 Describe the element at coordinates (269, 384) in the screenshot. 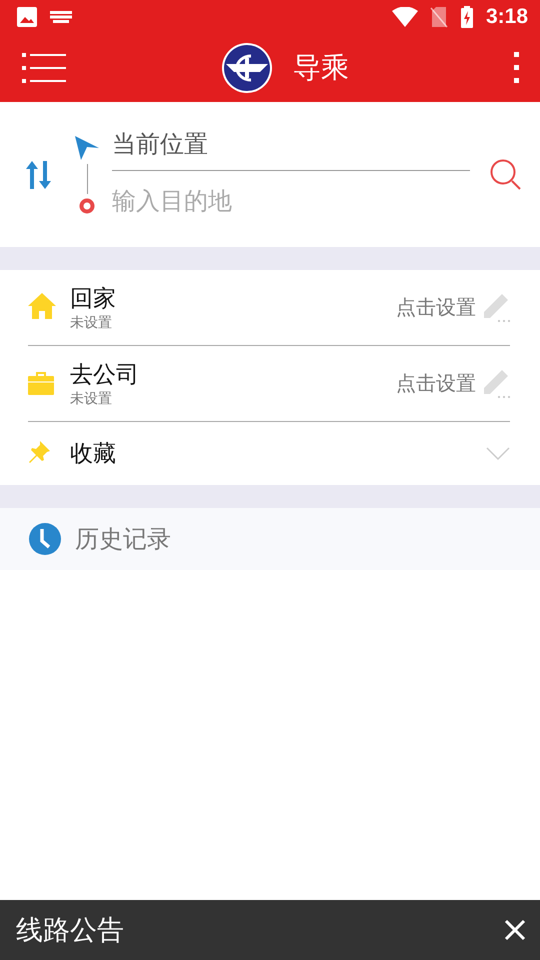

I see `shortcut-row: 去公司 未设置 点击设置` at that location.